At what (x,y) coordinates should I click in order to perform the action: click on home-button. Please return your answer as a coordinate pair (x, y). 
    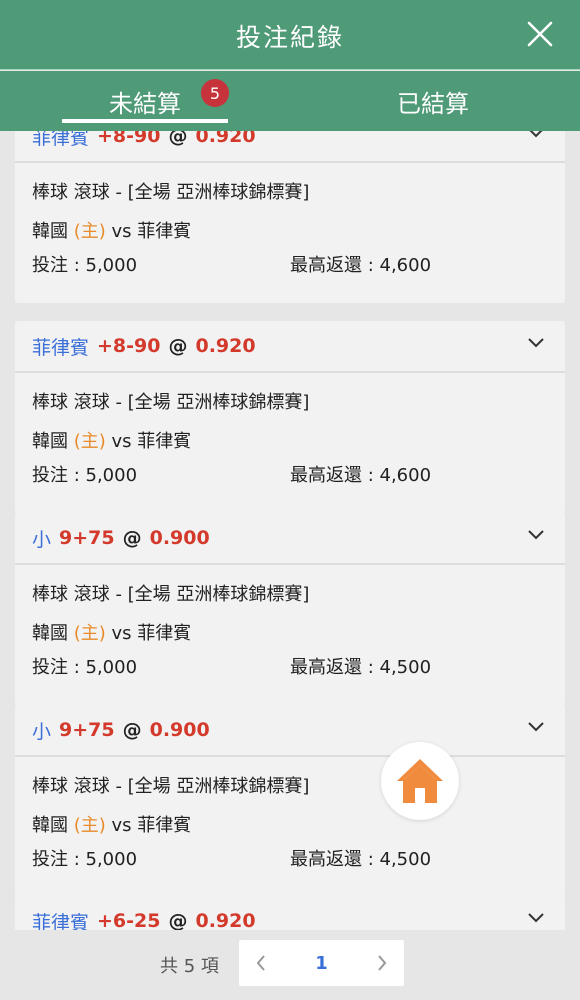
    Looking at the image, I should click on (420, 781).